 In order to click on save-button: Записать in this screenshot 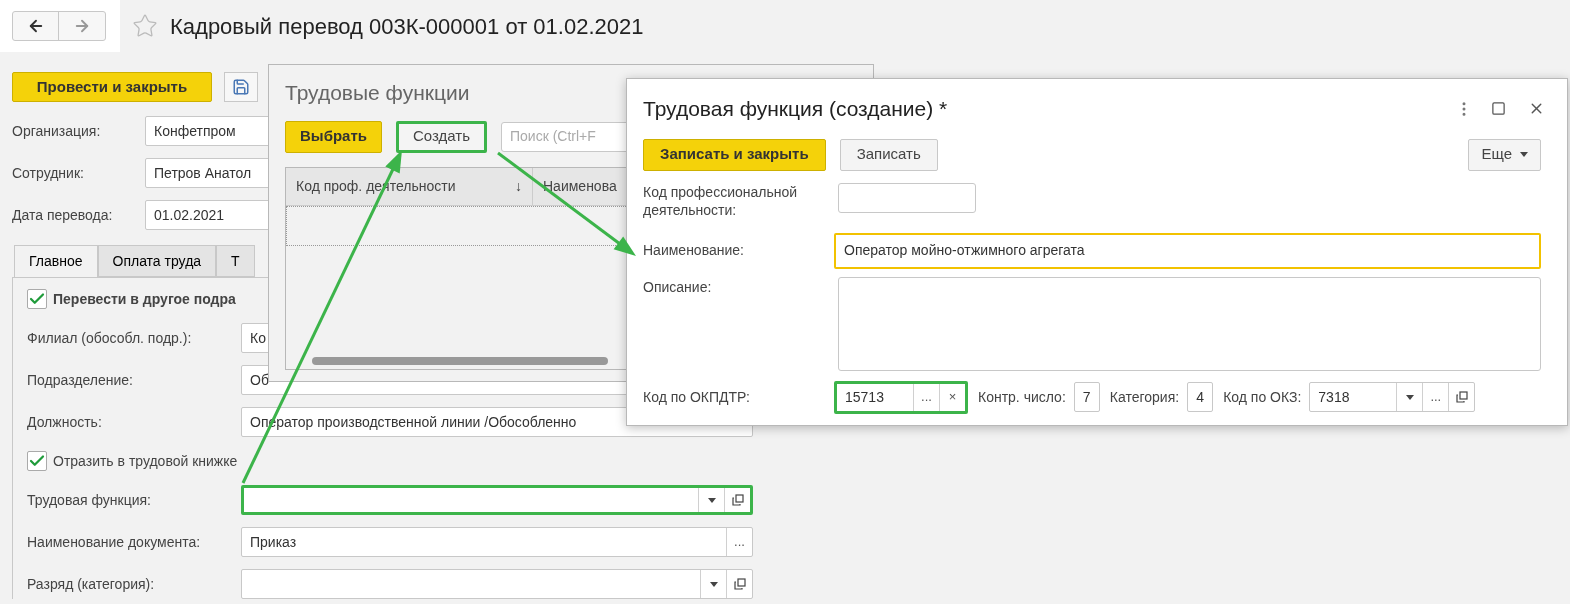, I will do `click(888, 154)`.